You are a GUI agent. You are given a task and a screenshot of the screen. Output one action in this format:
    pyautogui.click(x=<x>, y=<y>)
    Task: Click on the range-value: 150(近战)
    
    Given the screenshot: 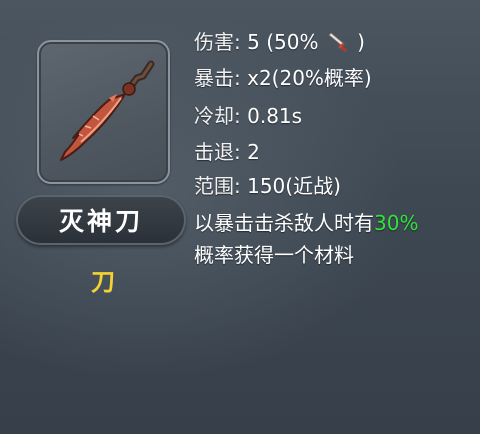 What is the action you would take?
    pyautogui.click(x=294, y=186)
    